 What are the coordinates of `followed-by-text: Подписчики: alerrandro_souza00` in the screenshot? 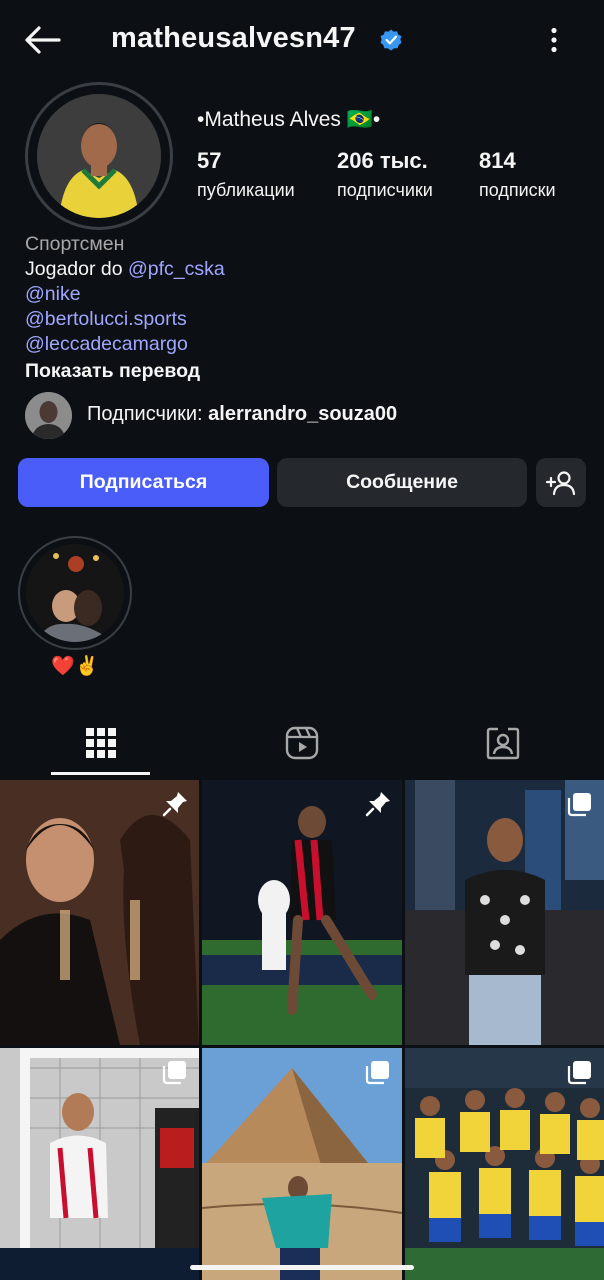 It's located at (242, 414).